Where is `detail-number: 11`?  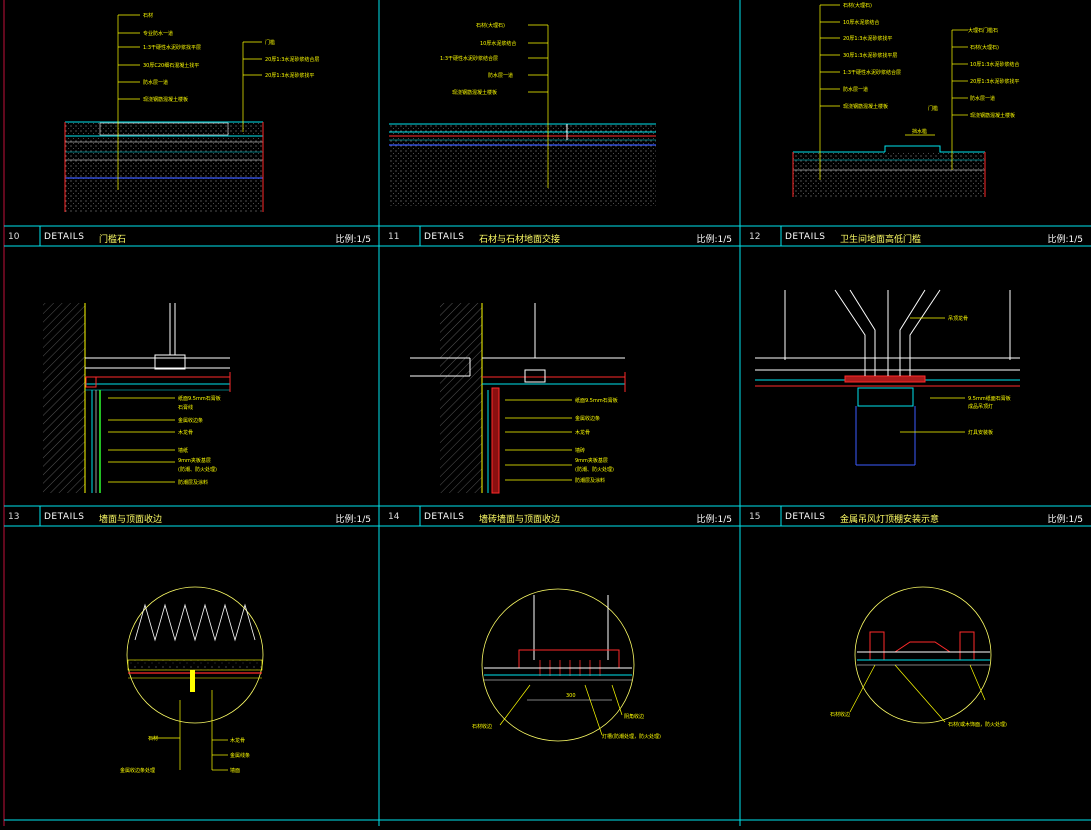 detail-number: 11 is located at coordinates (394, 237).